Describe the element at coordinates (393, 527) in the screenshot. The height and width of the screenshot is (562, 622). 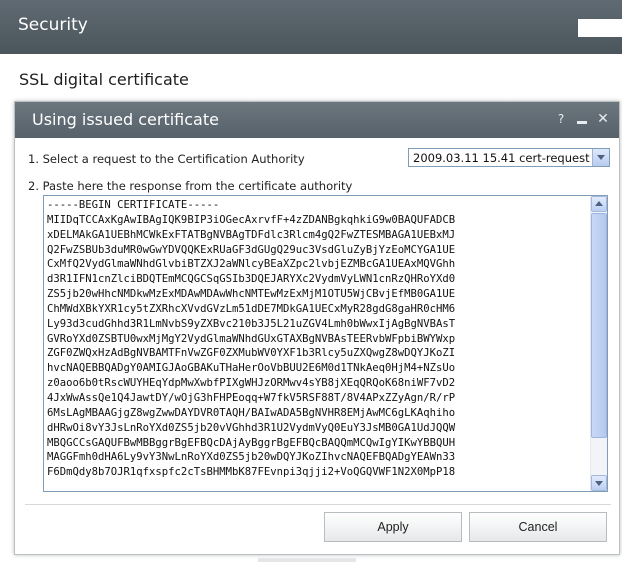
I see `apply-button: Apply` at that location.